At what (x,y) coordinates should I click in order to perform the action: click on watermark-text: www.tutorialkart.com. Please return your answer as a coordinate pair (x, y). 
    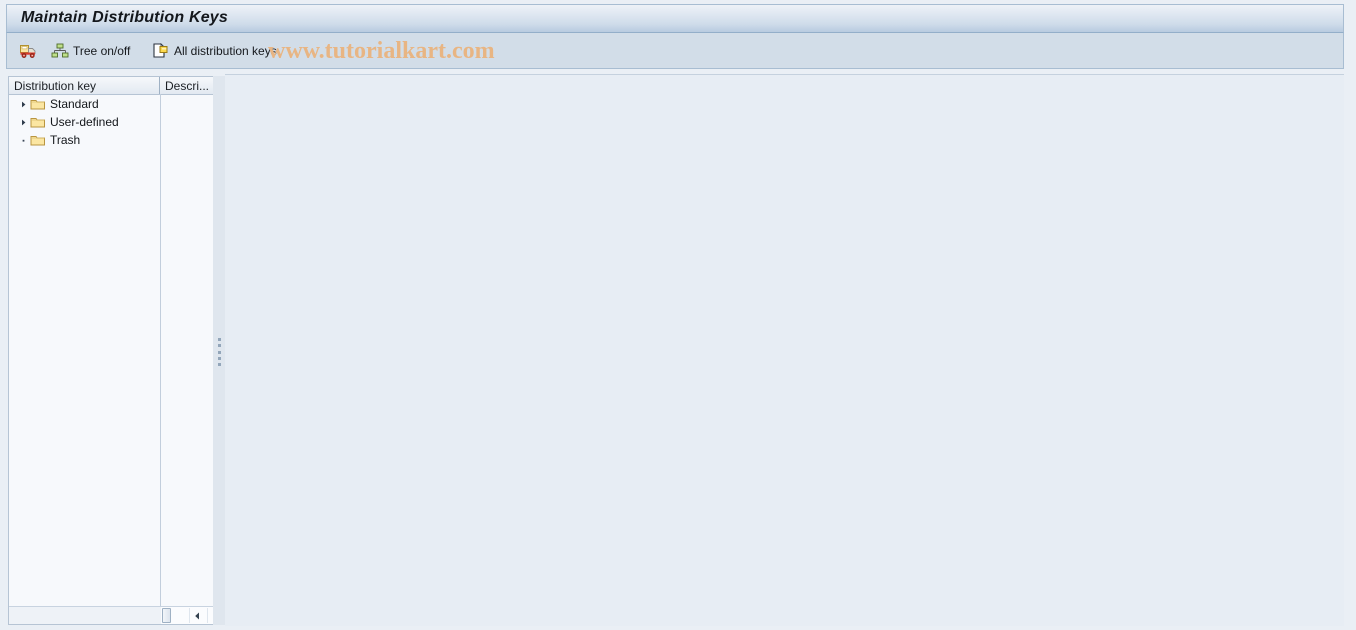
    Looking at the image, I should click on (381, 51).